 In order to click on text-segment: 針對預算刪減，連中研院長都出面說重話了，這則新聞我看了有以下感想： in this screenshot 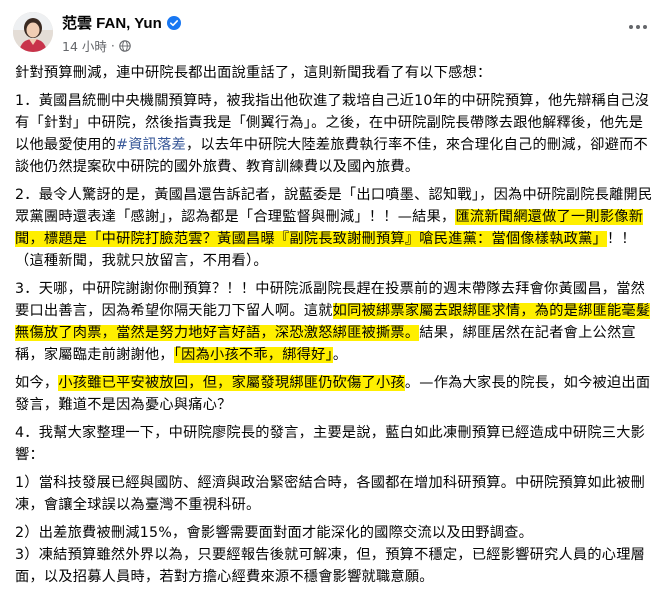, I will do `click(253, 73)`.